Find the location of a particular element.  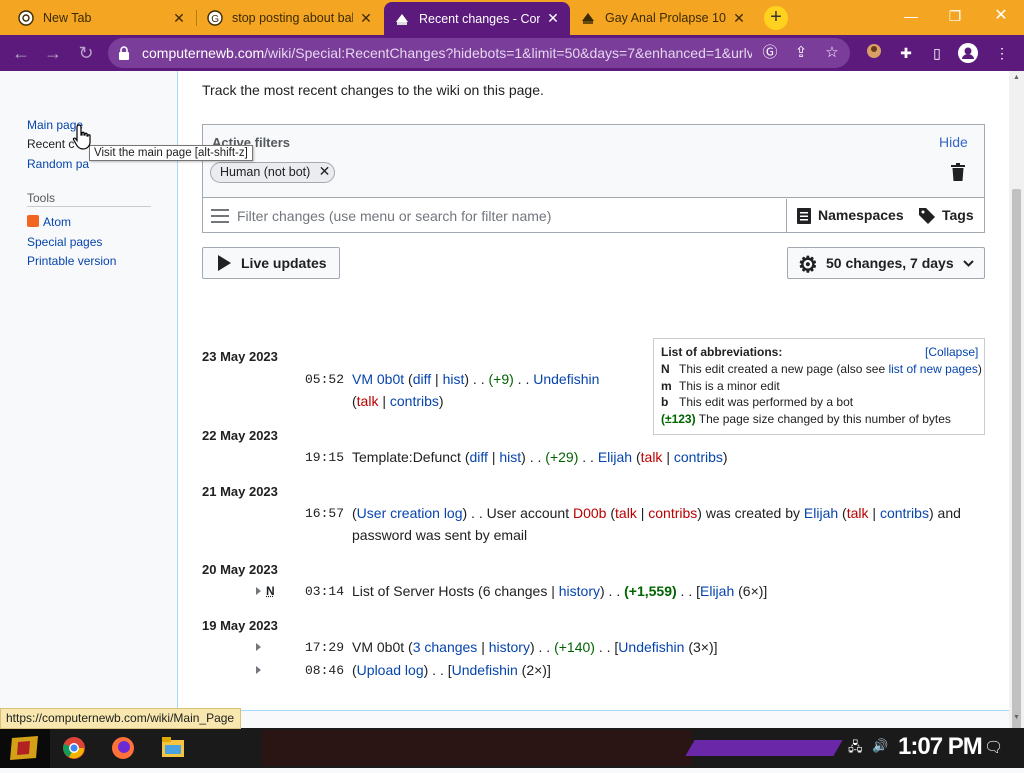

notifications-icon: 🗨 is located at coordinates (993, 747).